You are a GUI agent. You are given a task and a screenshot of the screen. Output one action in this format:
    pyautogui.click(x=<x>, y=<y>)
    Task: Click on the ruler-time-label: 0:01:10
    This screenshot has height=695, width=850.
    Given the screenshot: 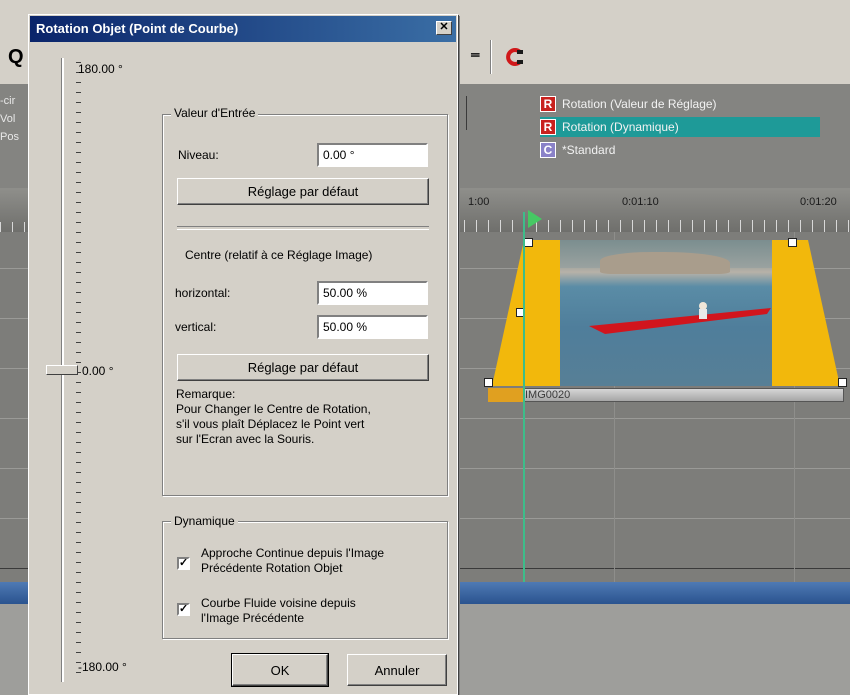 What is the action you would take?
    pyautogui.click(x=640, y=202)
    